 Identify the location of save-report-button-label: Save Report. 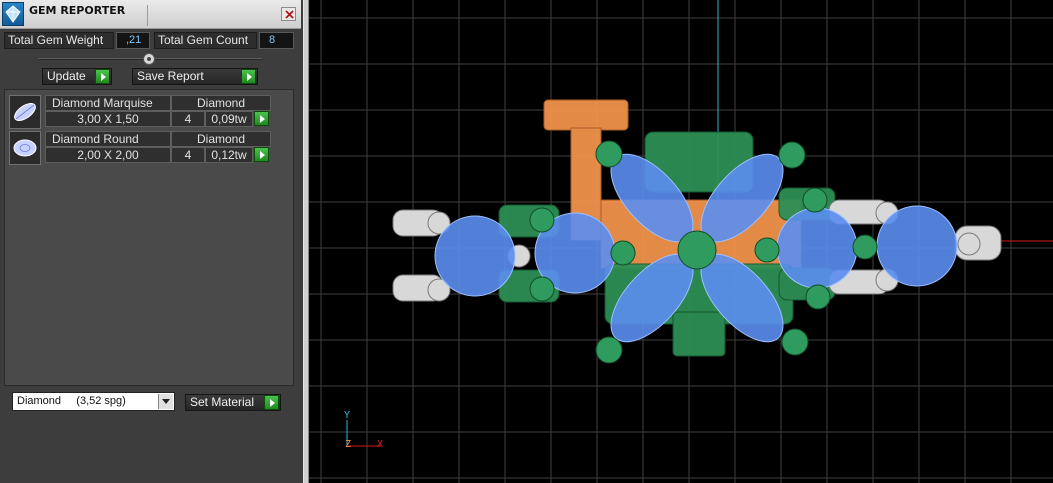
(170, 76).